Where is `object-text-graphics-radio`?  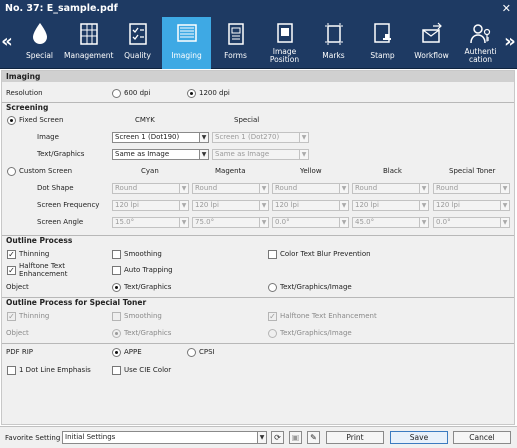 object-text-graphics-radio is located at coordinates (116, 287).